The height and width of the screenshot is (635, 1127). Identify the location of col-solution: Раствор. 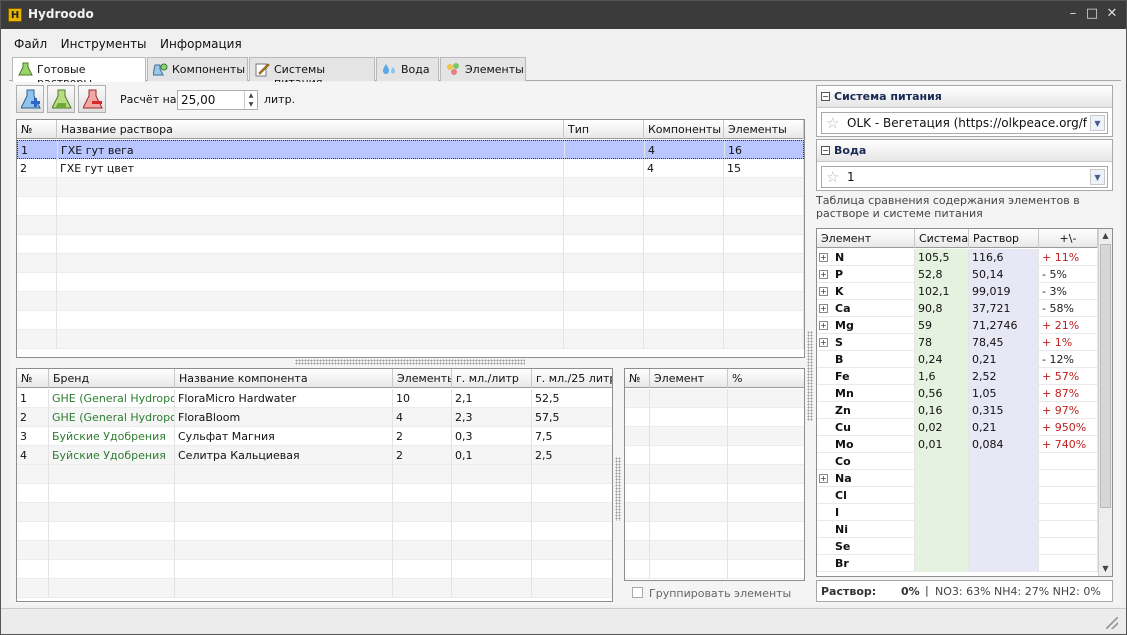
(1004, 238).